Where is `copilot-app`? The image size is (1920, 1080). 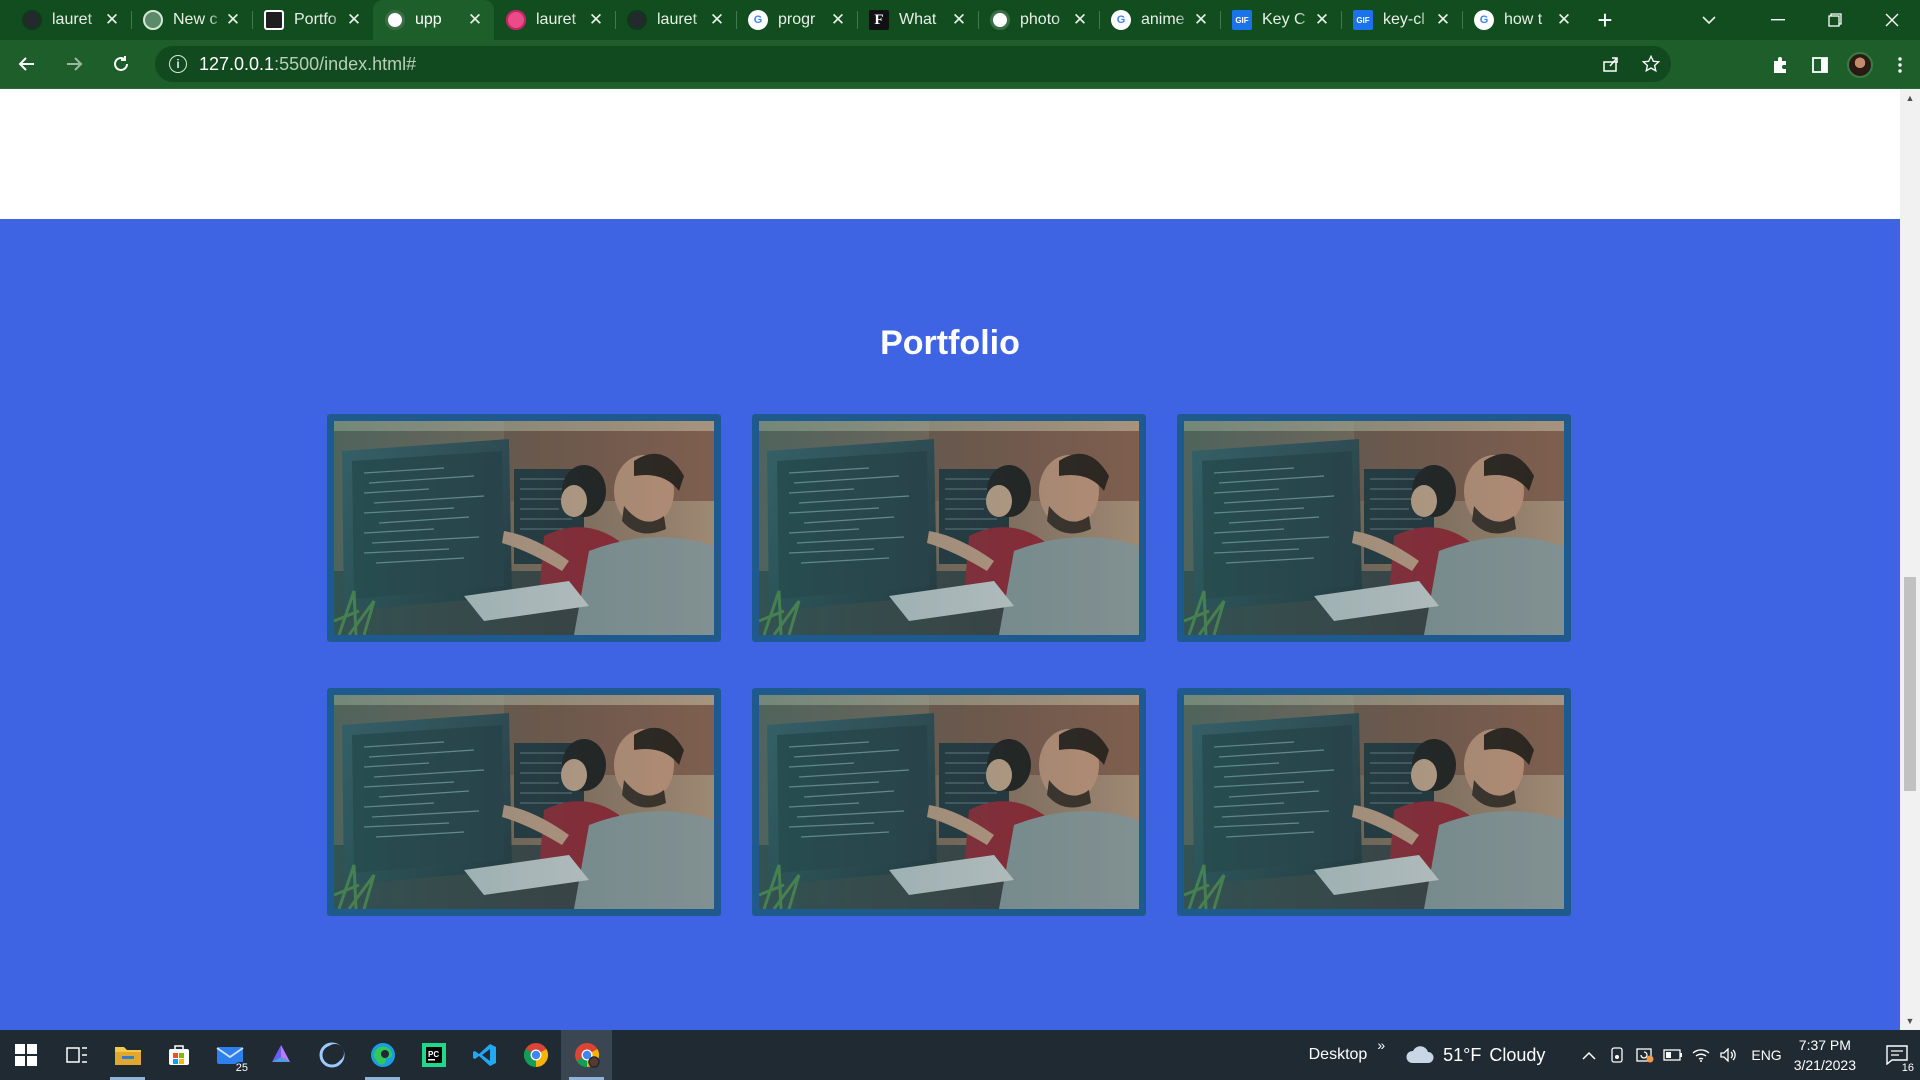 copilot-app is located at coordinates (280, 1055).